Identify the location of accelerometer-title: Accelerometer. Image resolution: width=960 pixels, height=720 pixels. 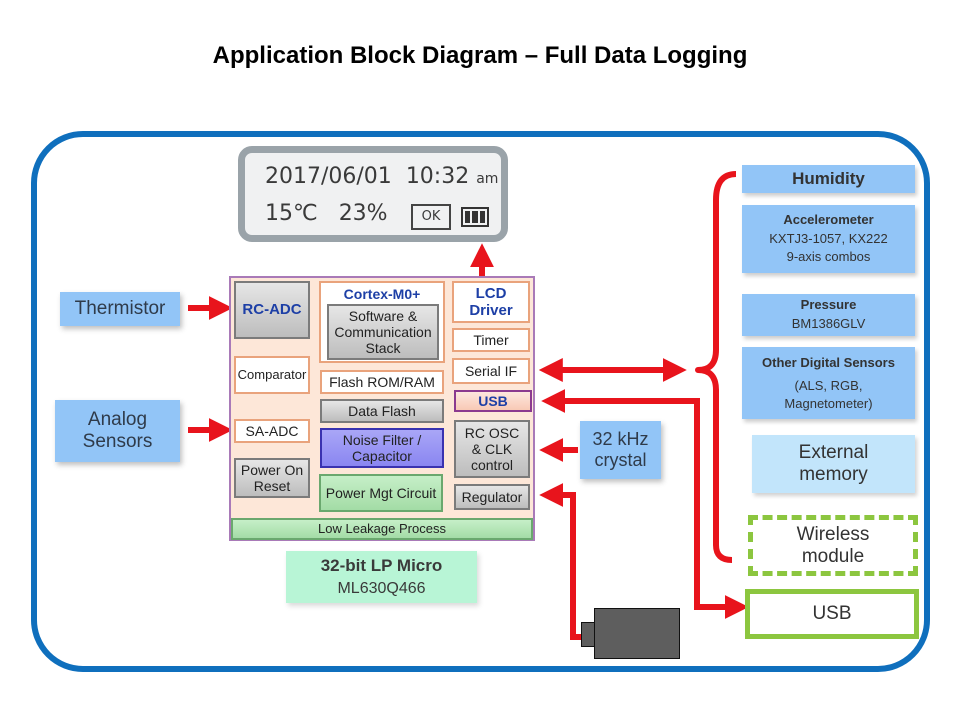
(828, 219).